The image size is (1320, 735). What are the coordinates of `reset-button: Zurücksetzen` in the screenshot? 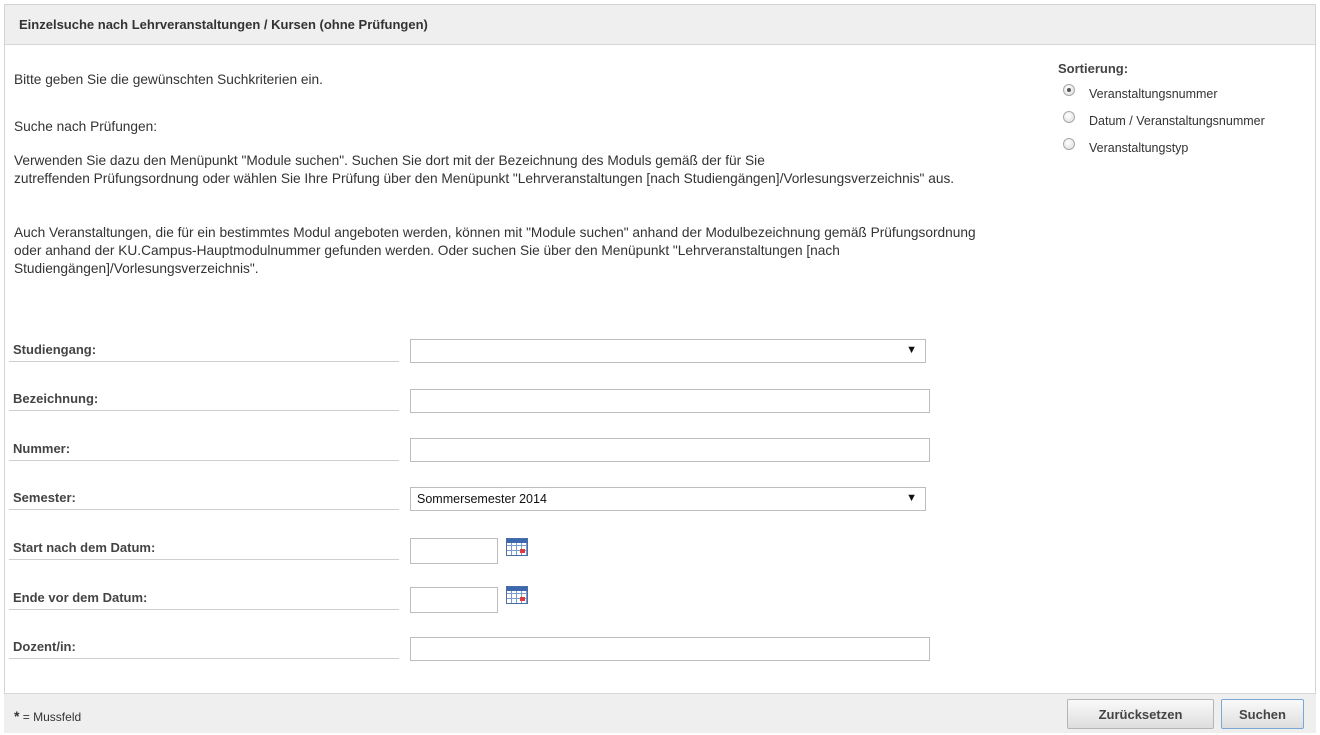 It's located at (1140, 714).